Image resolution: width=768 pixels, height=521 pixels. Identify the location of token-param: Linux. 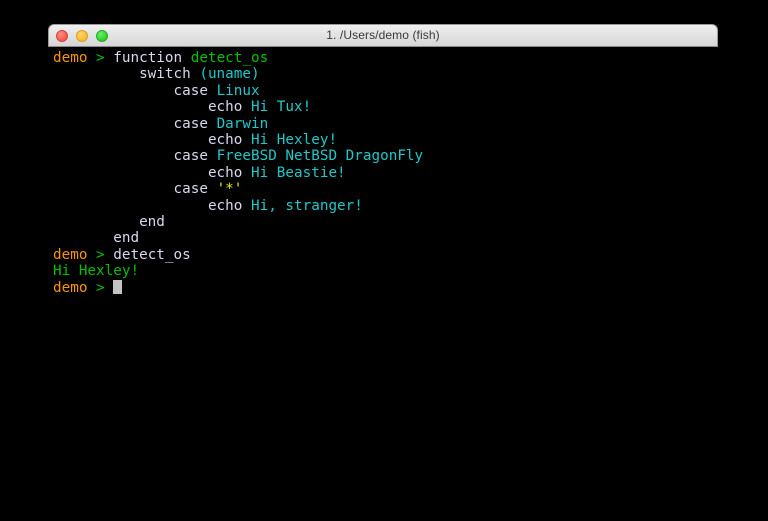
(238, 90).